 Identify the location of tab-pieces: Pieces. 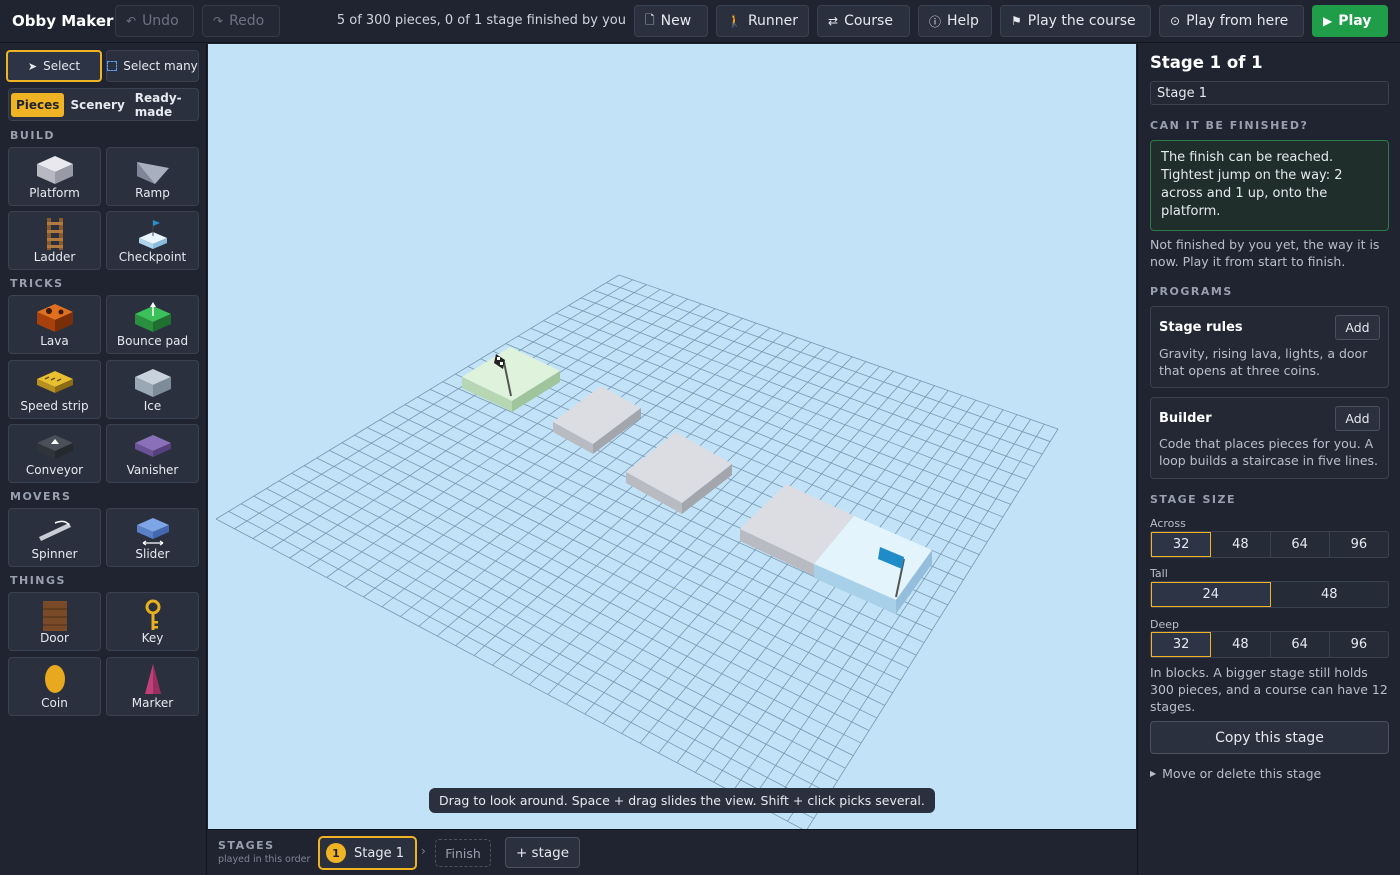
(38, 104).